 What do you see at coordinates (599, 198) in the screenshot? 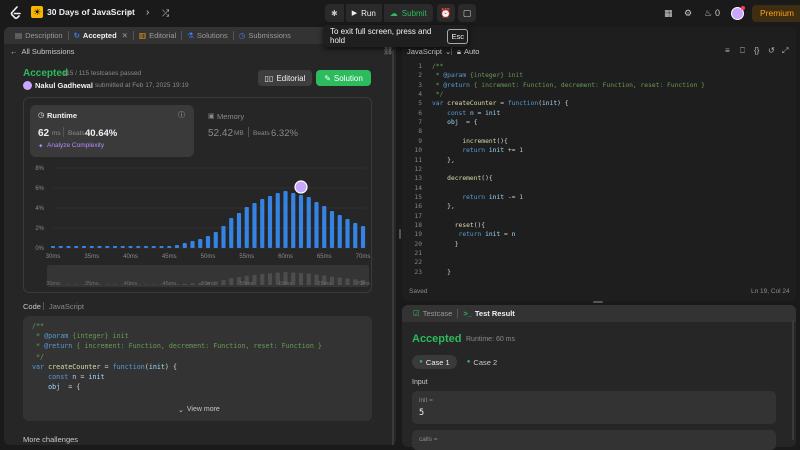
I see `editor-line: 15 return init -= 1` at bounding box center [599, 198].